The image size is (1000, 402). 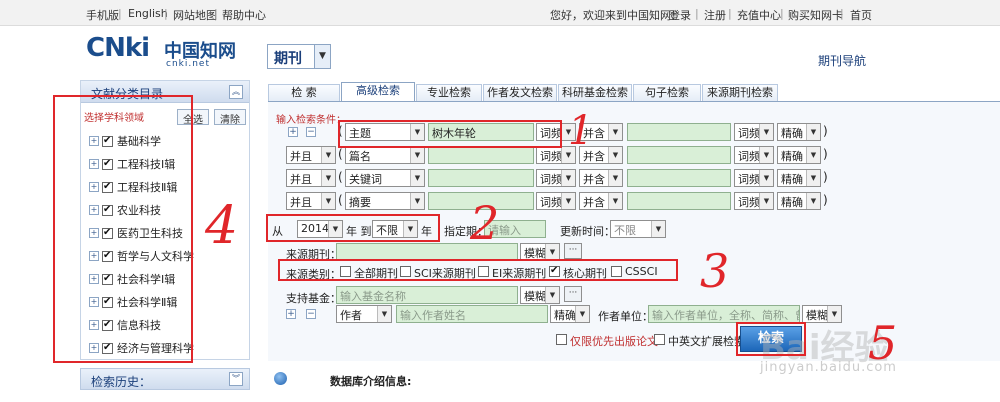 I want to click on tab-author-search: 作者发文检索, so click(x=520, y=93).